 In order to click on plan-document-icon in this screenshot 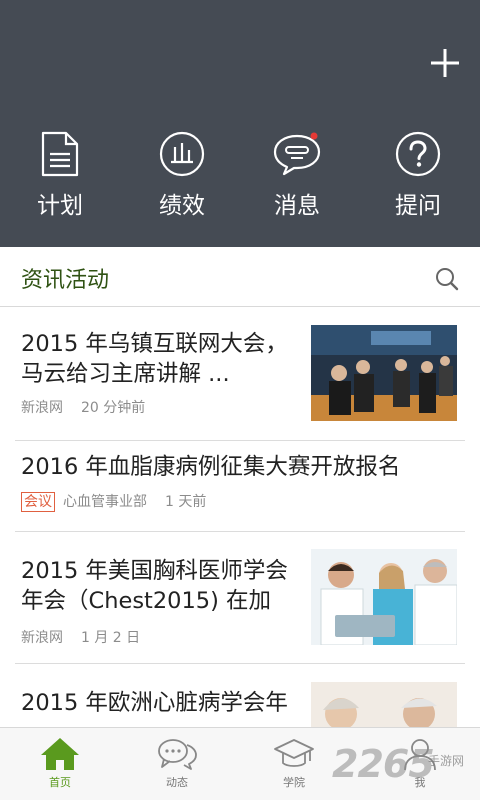, I will do `click(60, 154)`.